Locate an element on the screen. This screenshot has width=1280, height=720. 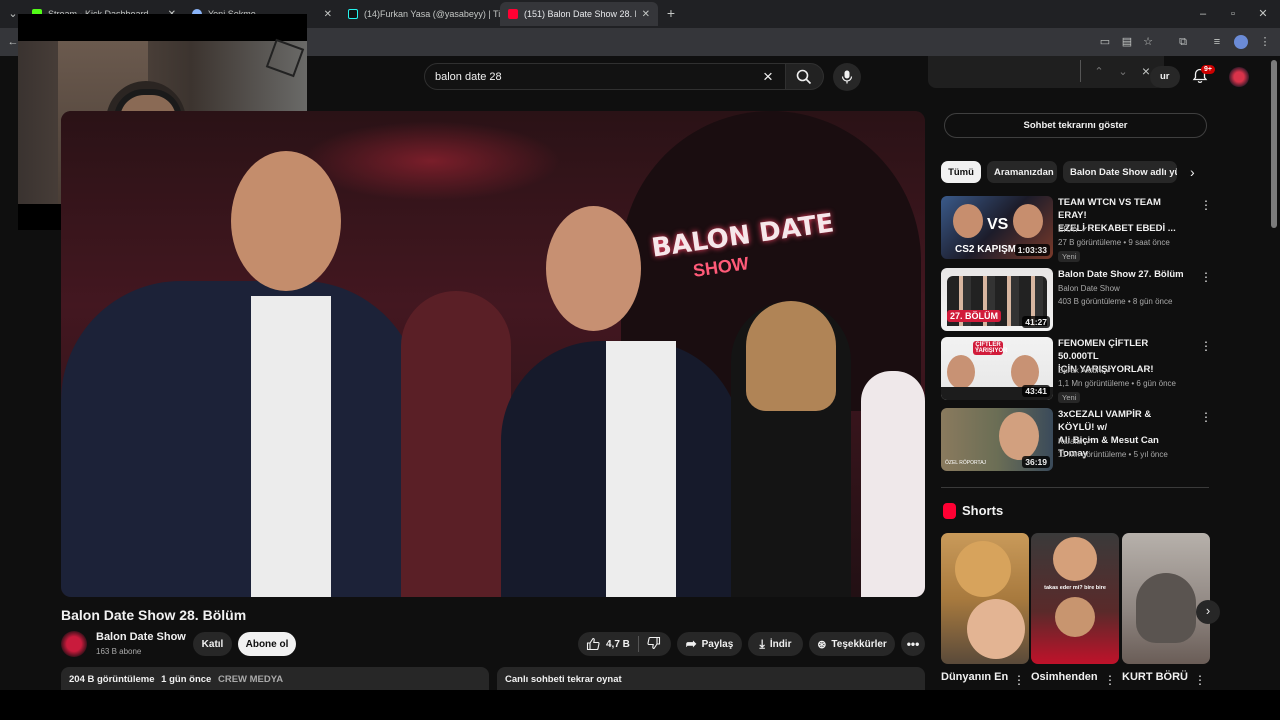
like-dislike-group: 4,7 B is located at coordinates (624, 644).